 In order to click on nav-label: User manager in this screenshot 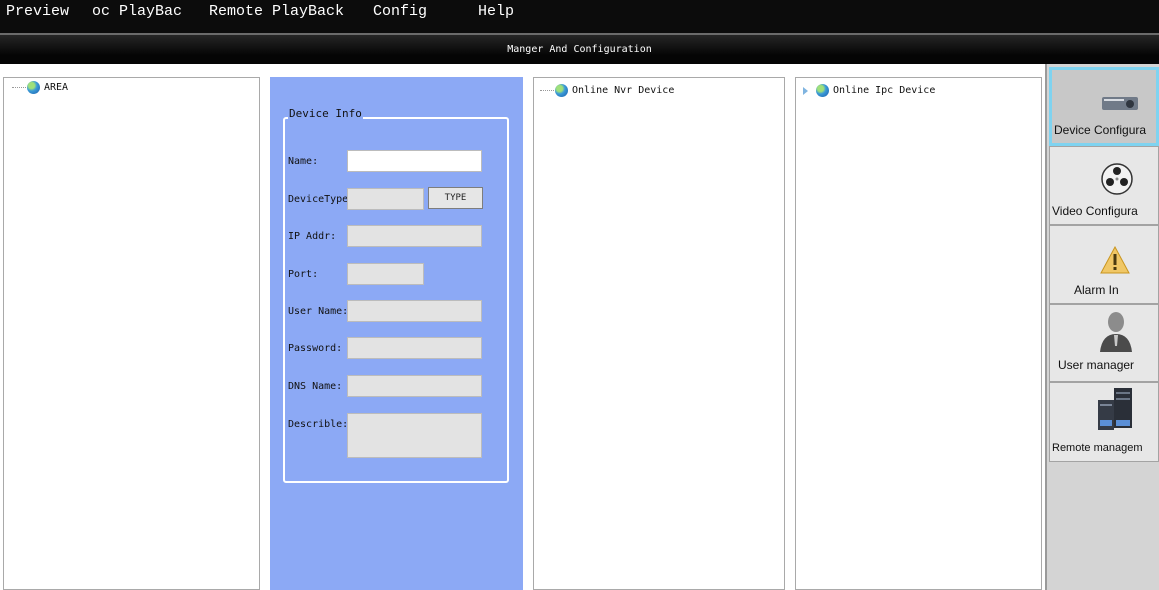, I will do `click(1096, 365)`.